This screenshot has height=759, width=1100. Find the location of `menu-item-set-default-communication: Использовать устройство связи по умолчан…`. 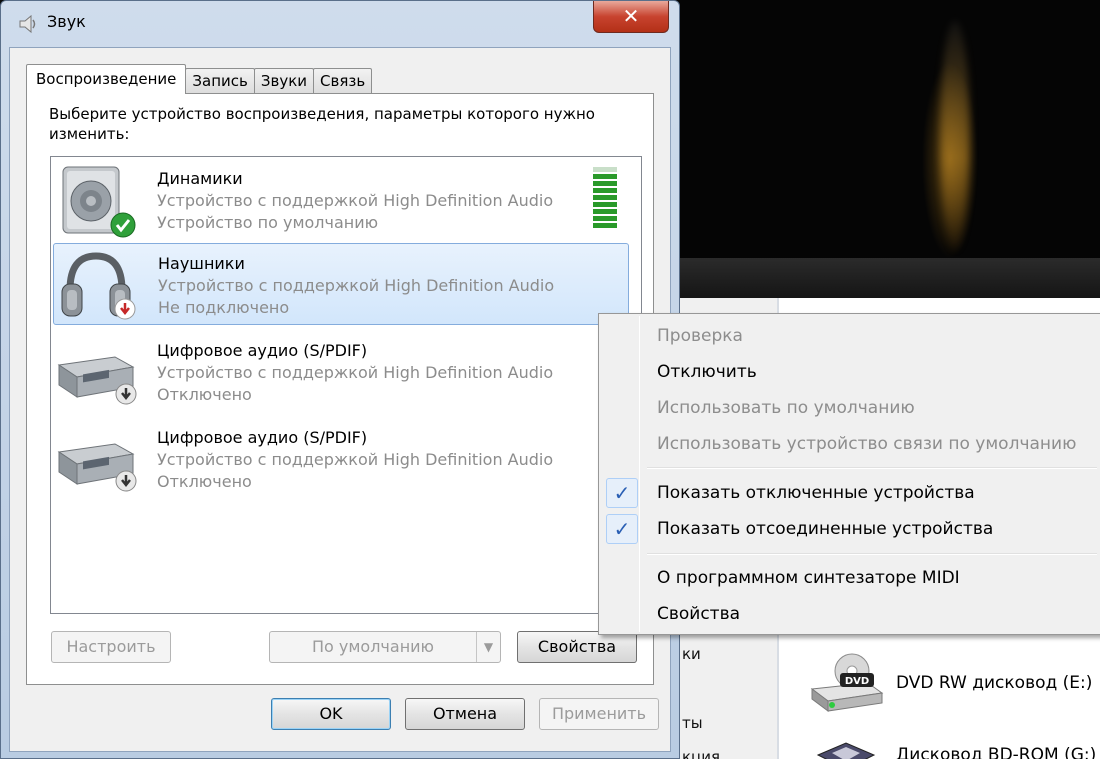

menu-item-set-default-communication: Использовать устройство связи по умолчан… is located at coordinates (851, 444).